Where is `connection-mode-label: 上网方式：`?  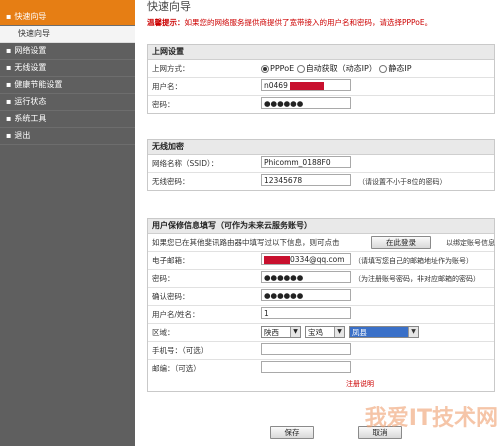 connection-mode-label: 上网方式： is located at coordinates (171, 68).